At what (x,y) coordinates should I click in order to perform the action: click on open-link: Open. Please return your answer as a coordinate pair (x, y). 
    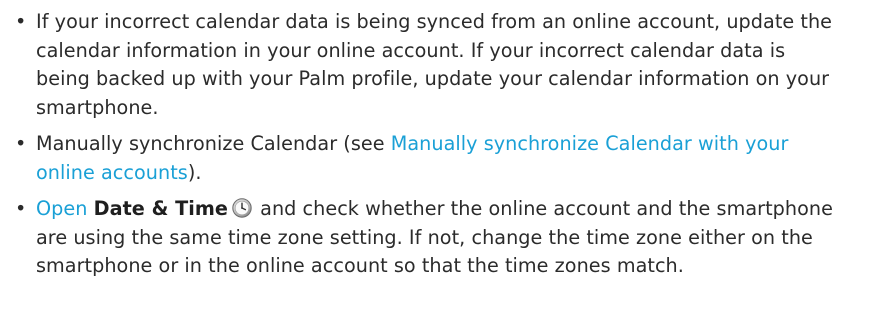
    Looking at the image, I should click on (61, 208).